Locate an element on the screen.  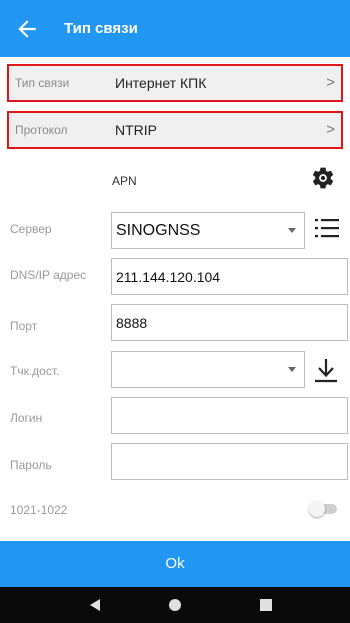
connection-type-row: Тип связи Интернет КПК > is located at coordinates (175, 83).